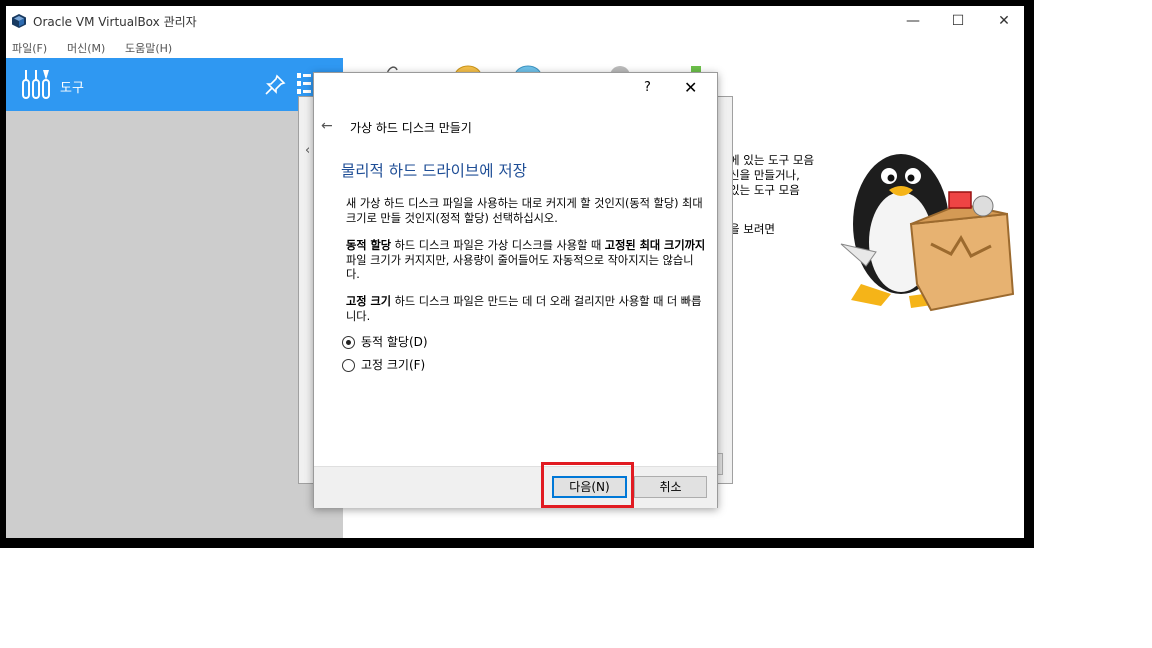 The height and width of the screenshot is (648, 1152). Describe the element at coordinates (670, 487) in the screenshot. I see `cancel-button: 취소` at that location.